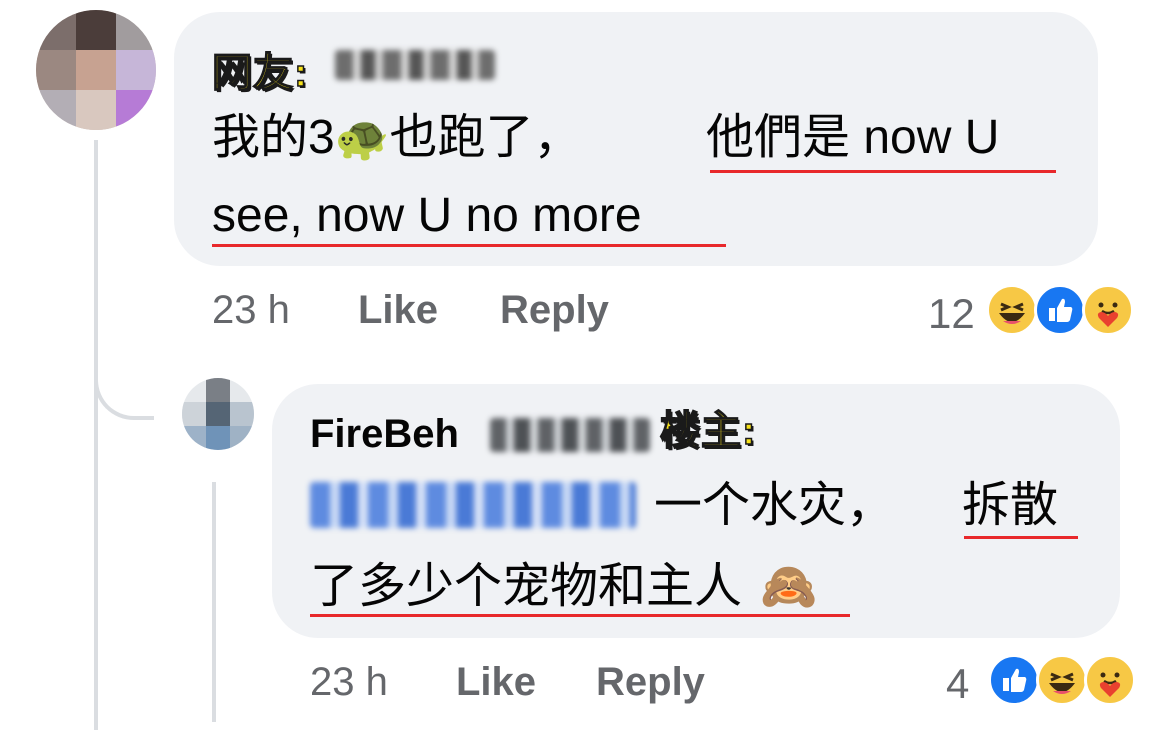 The image size is (1170, 730). I want to click on comment-2-author: FireBeh, so click(384, 434).